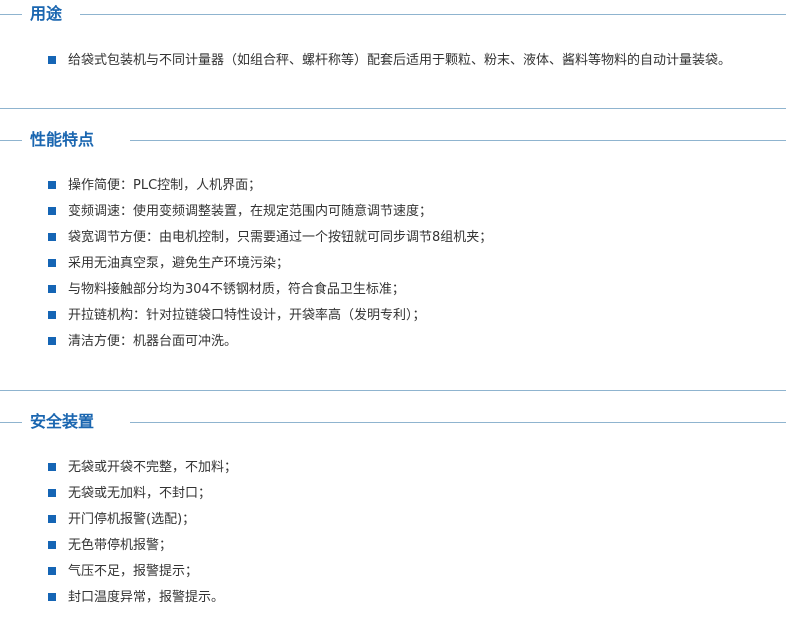  I want to click on list-item-text: 开拉链机构：针对拉链袋口特性设计，开袋率高（发明专利）；, so click(247, 315).